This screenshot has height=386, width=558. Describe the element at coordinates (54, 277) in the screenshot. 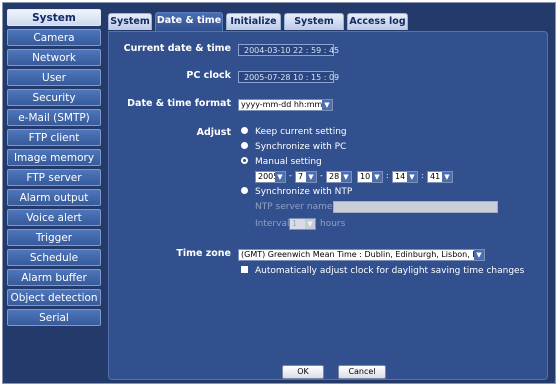

I see `sidebar-item-alarm-buffer: Alarm buffer` at that location.